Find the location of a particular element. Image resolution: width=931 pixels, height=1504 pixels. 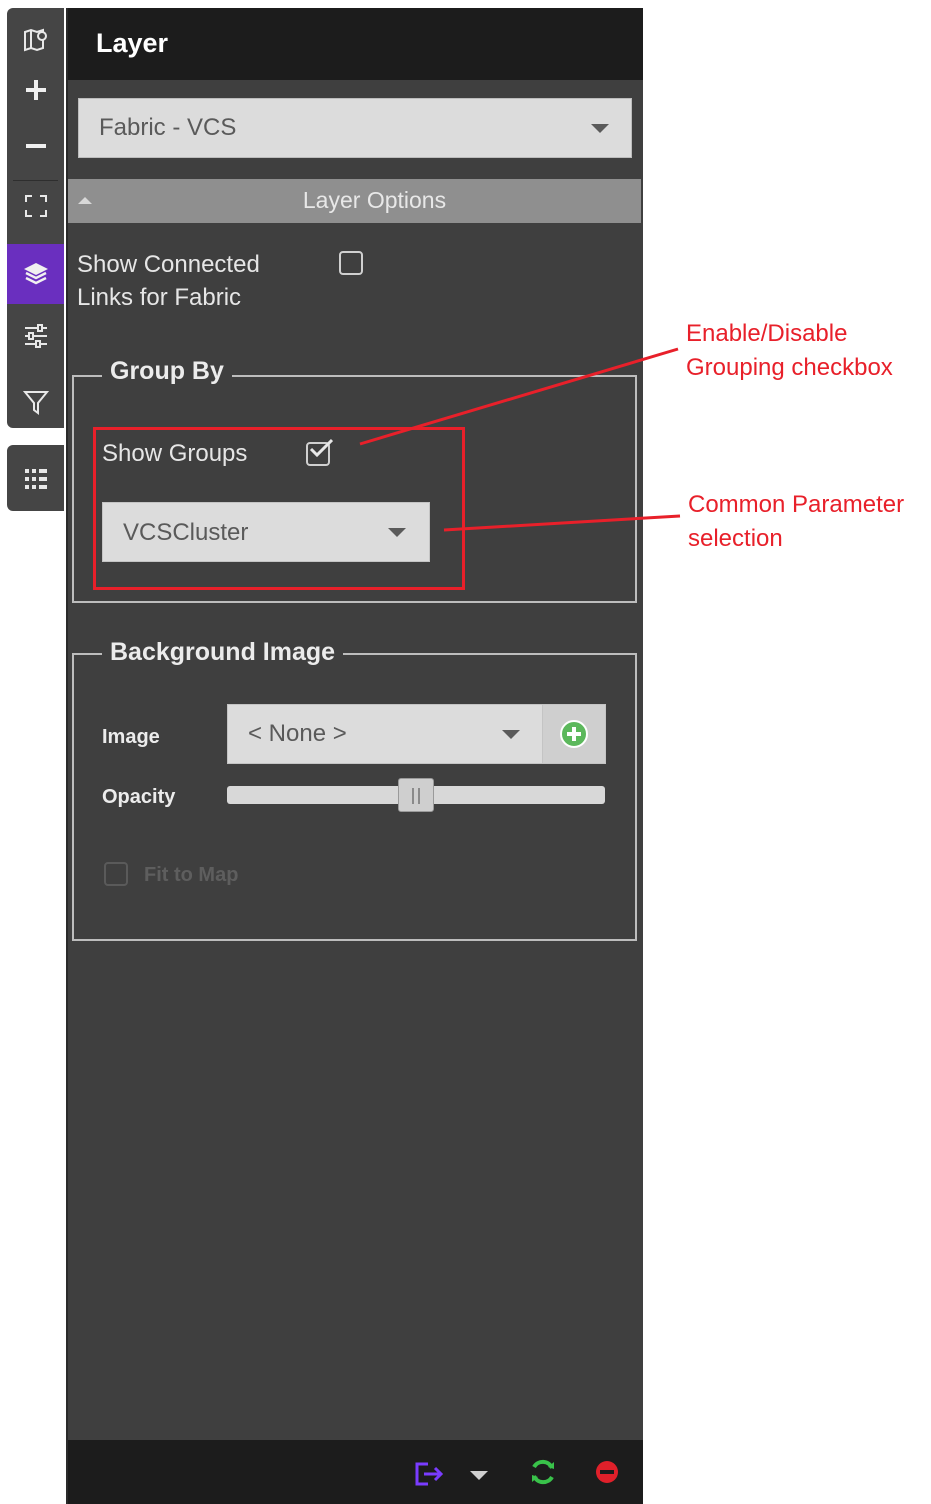

annotation-parameter: Common Parameter selection is located at coordinates (796, 522).